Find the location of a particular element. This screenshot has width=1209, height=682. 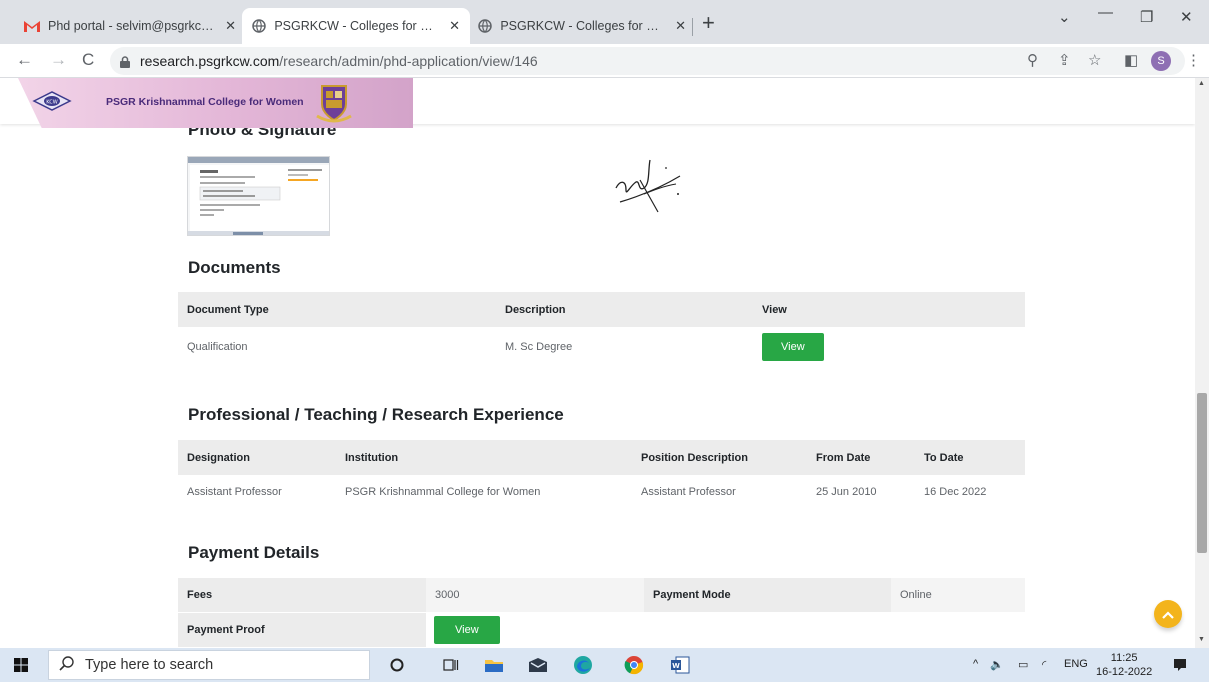

column-header: Institution is located at coordinates (484, 457).